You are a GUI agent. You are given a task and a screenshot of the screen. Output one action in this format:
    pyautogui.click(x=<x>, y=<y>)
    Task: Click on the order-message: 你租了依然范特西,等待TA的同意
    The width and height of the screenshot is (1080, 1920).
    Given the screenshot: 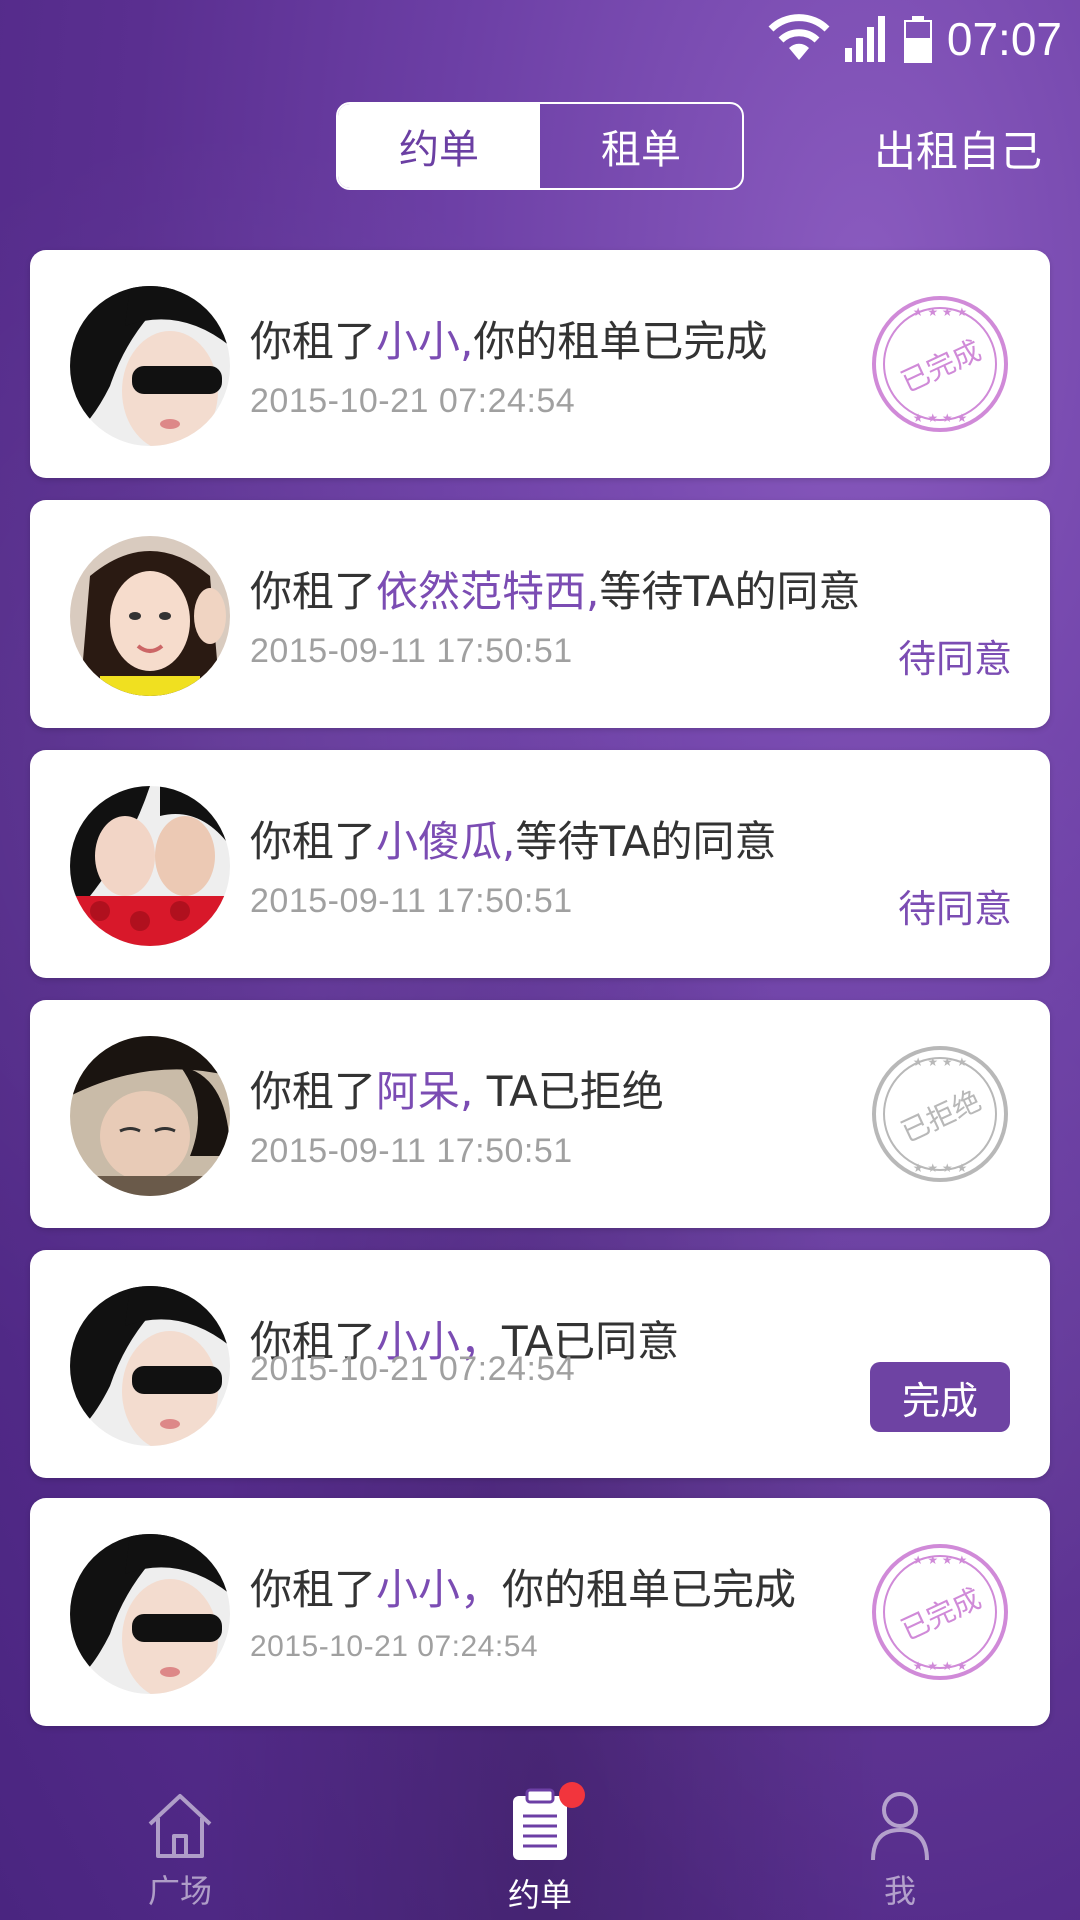 What is the action you would take?
    pyautogui.click(x=555, y=591)
    